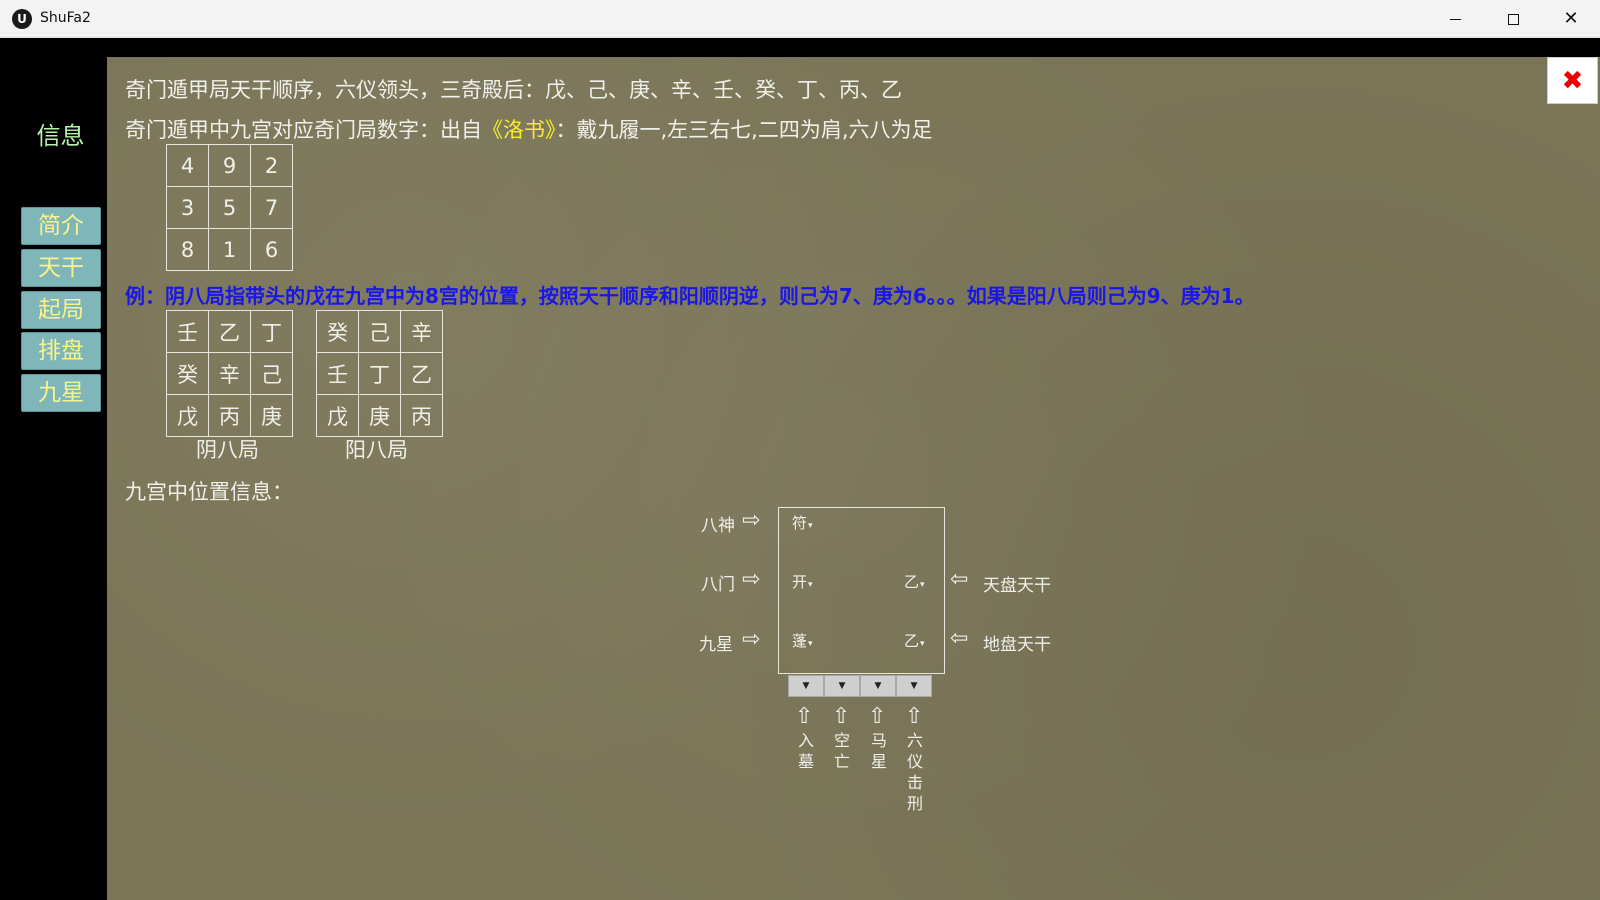 This screenshot has width=1600, height=900. I want to click on luoshu-grid: 492 357 816, so click(229, 207).